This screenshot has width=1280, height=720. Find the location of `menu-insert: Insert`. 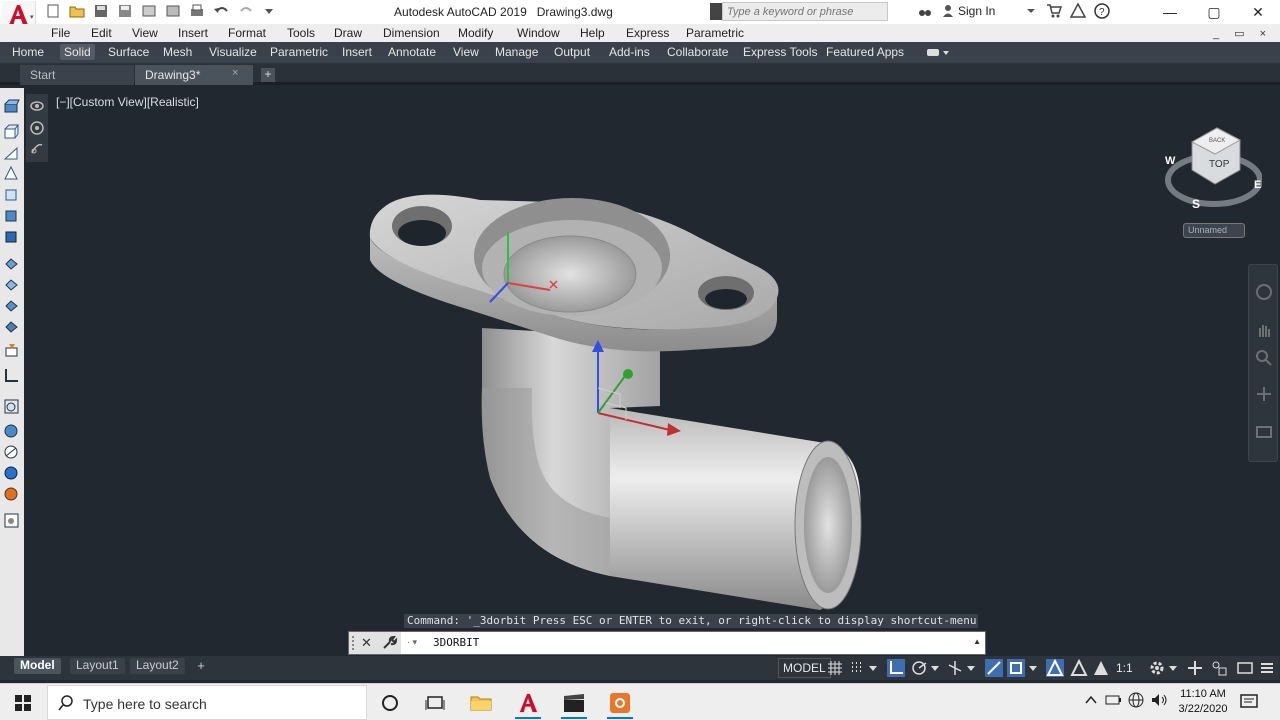

menu-insert: Insert is located at coordinates (193, 33).